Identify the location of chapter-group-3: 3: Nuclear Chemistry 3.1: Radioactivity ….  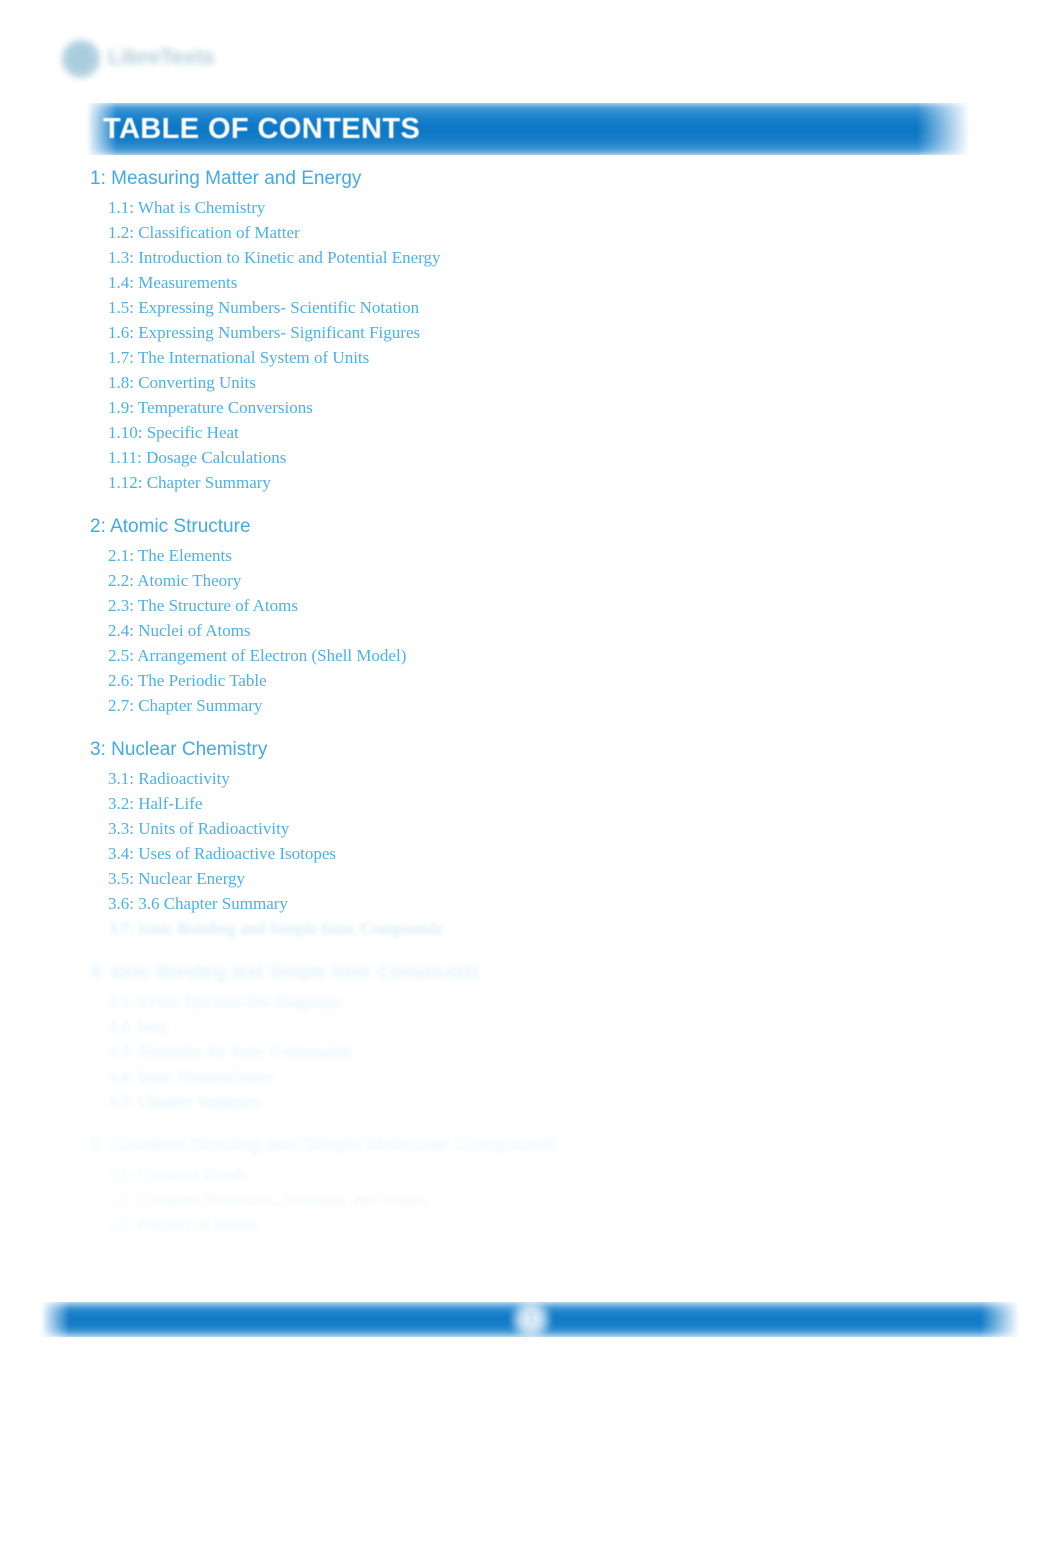
(531, 839).